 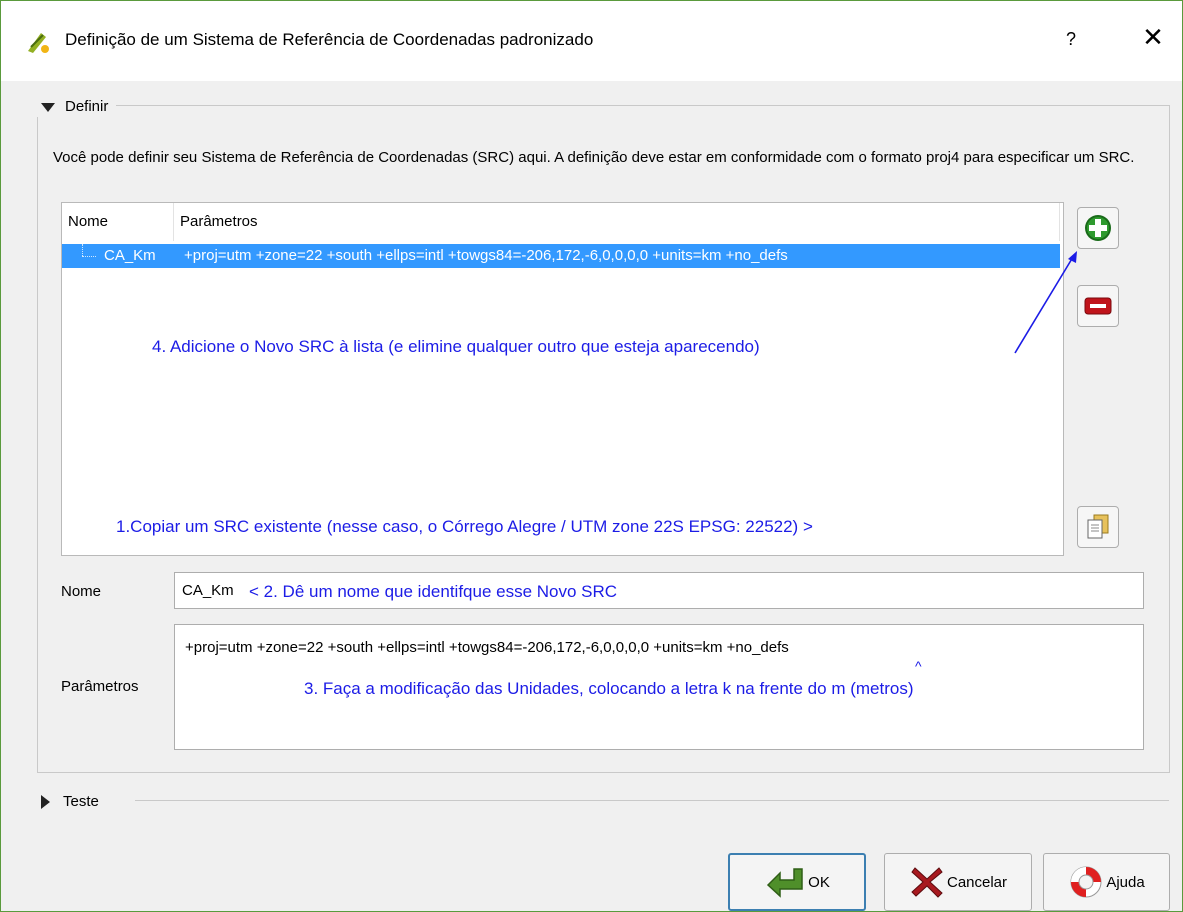 I want to click on remove-crs-button, so click(x=1098, y=306).